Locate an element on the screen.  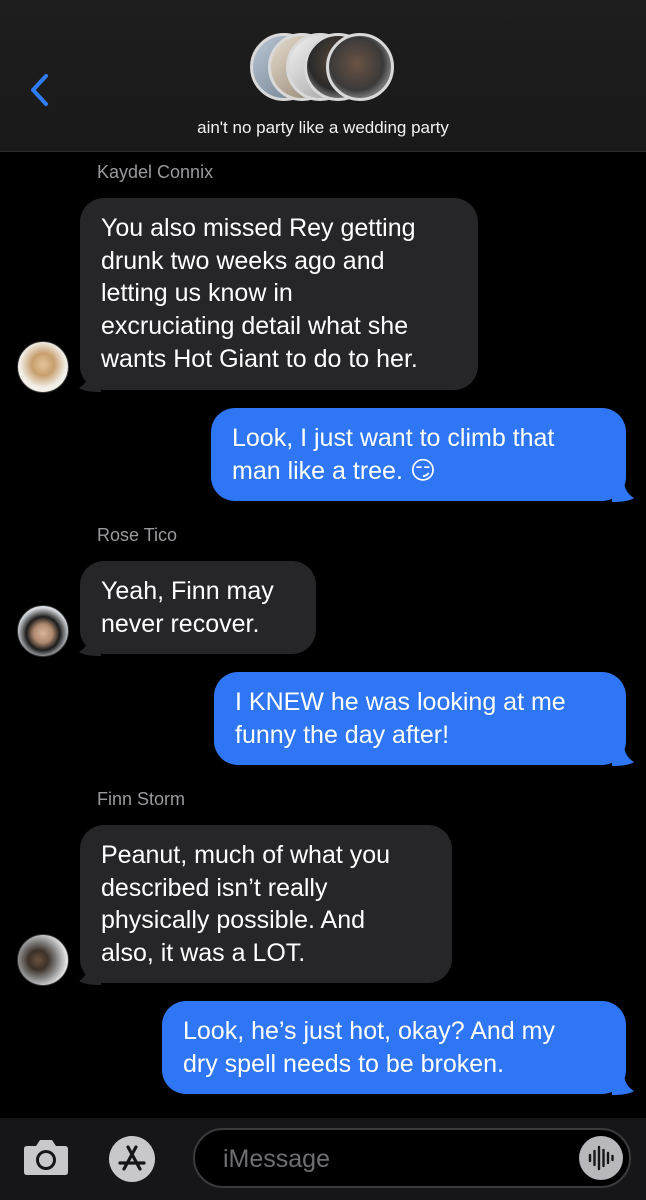
conversation-header: ain't no party like a wedding party is located at coordinates (323, 76).